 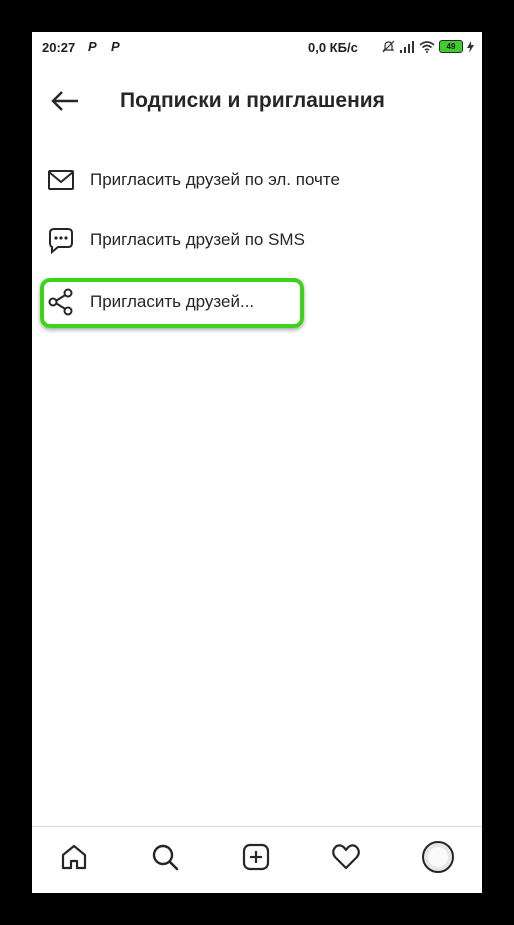 I want to click on wifi-icon, so click(x=427, y=46).